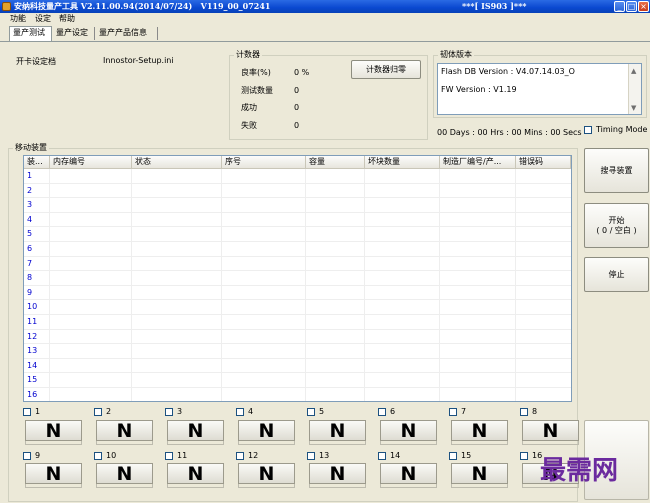 The width and height of the screenshot is (650, 503). I want to click on table-row: 4, so click(297, 220).